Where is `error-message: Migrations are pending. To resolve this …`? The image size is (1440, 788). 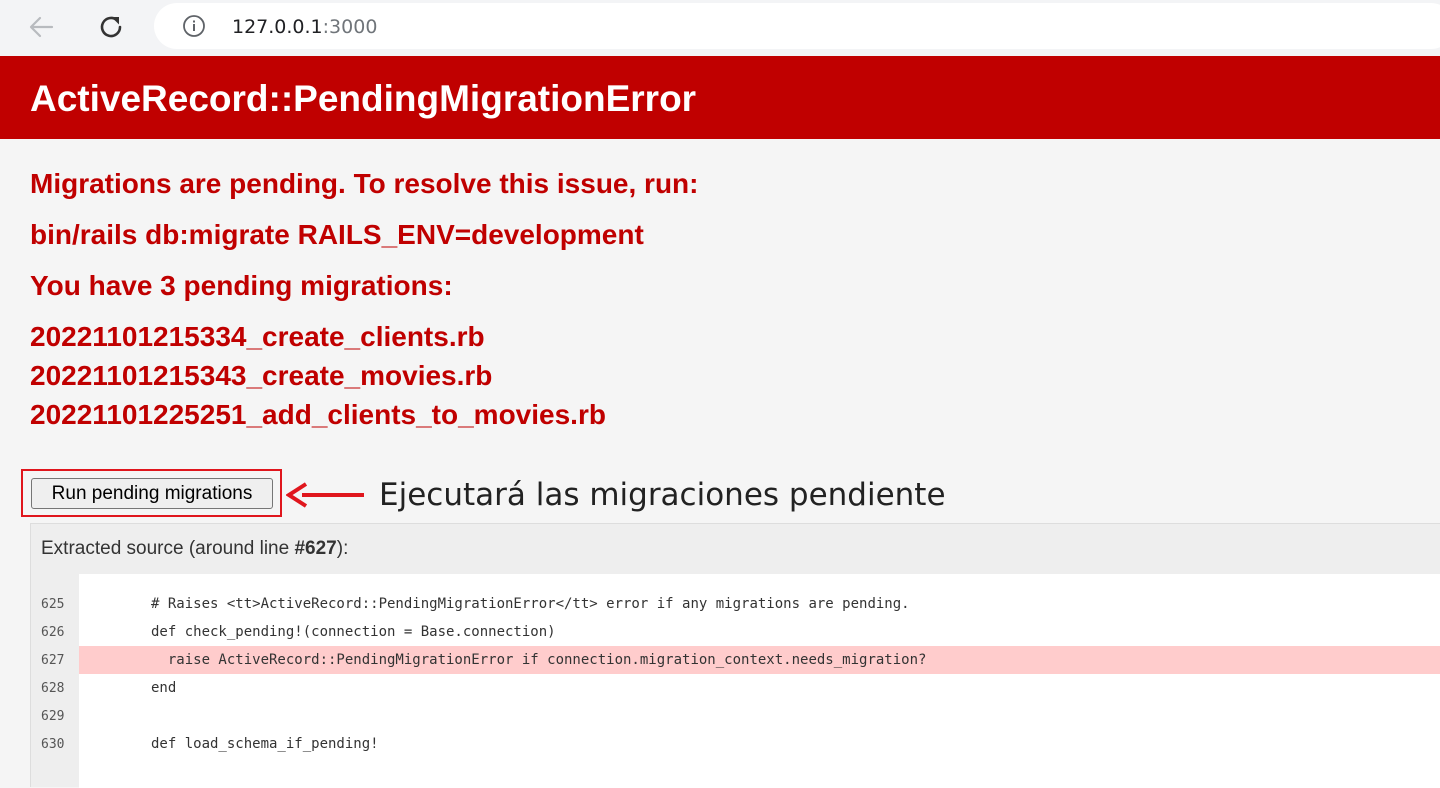 error-message: Migrations are pending. To resolve this … is located at coordinates (364, 183).